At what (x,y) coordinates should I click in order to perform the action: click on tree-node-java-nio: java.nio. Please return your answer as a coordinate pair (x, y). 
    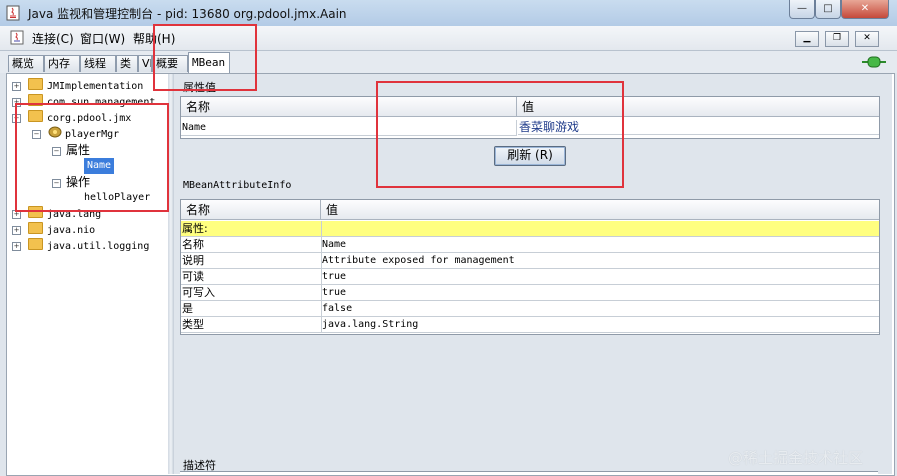
    Looking at the image, I should click on (61, 230).